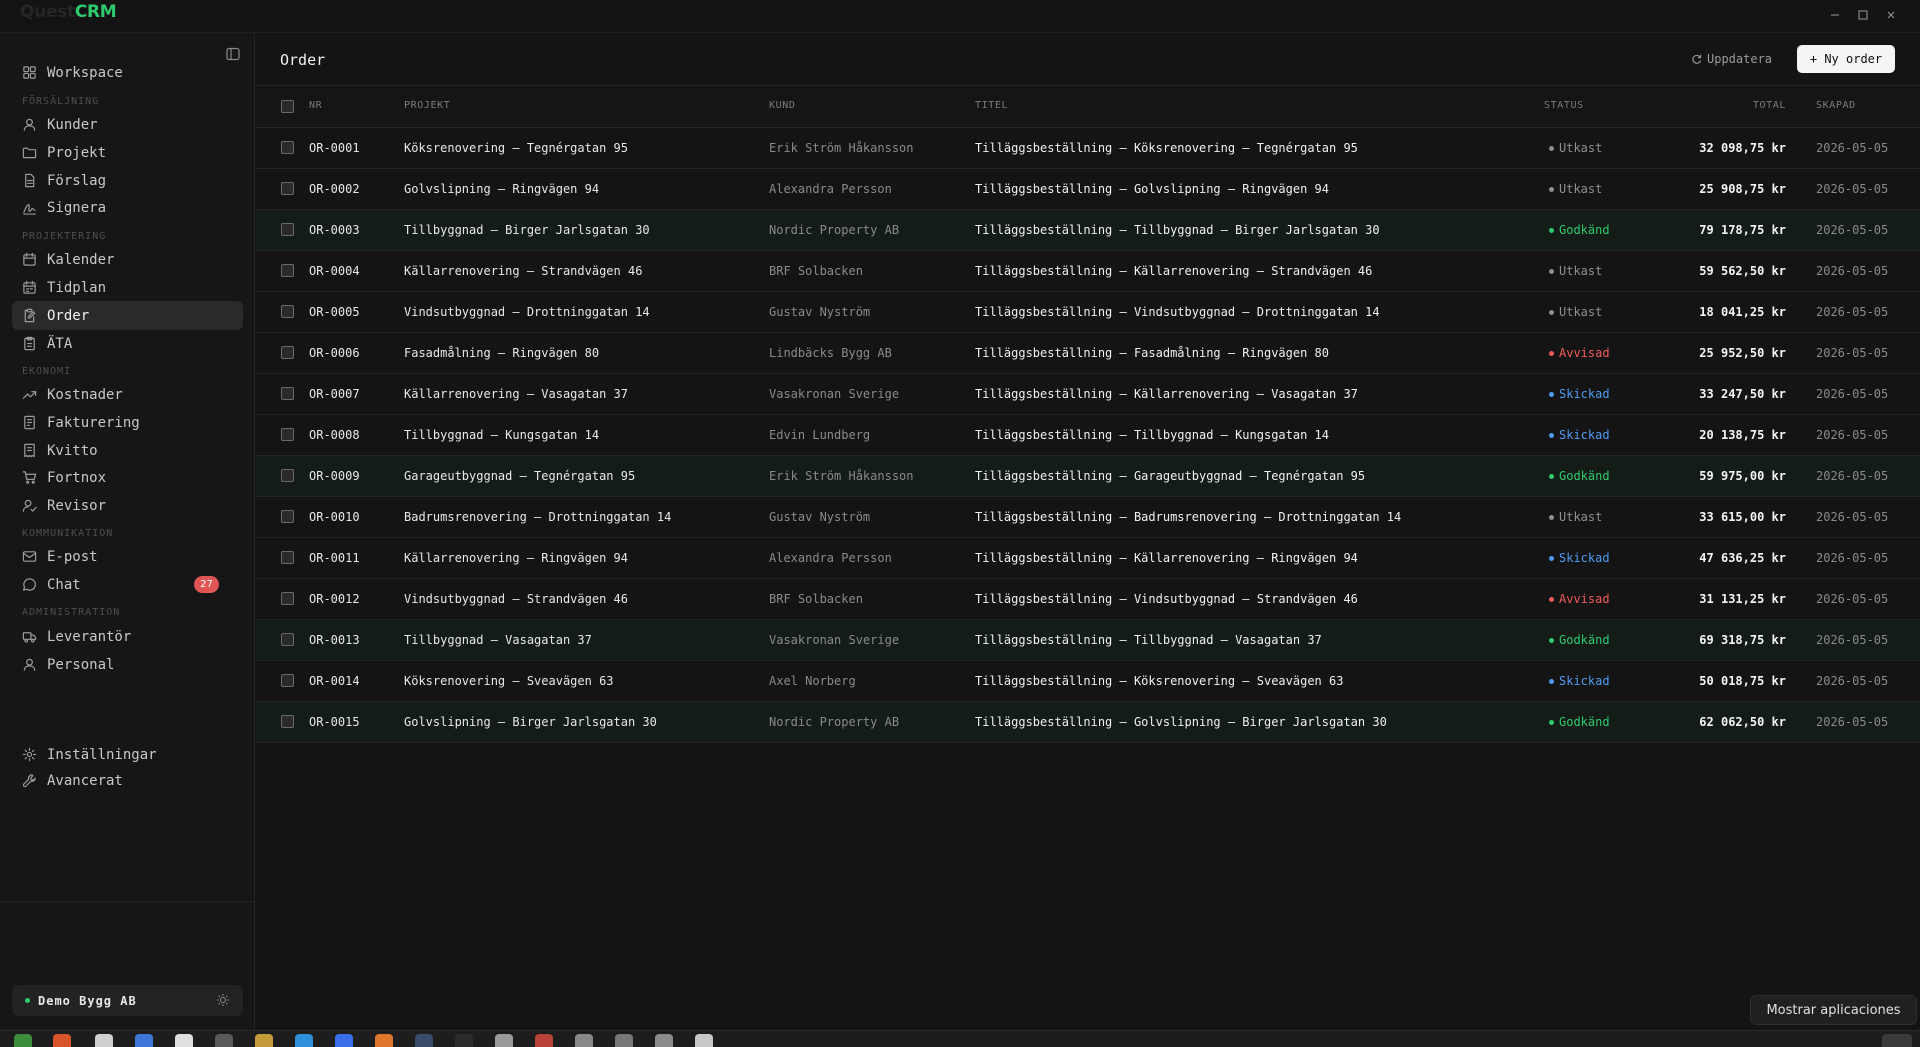 The image size is (1920, 1047). What do you see at coordinates (127, 556) in the screenshot?
I see `sidebar-item-e-post: E-post` at bounding box center [127, 556].